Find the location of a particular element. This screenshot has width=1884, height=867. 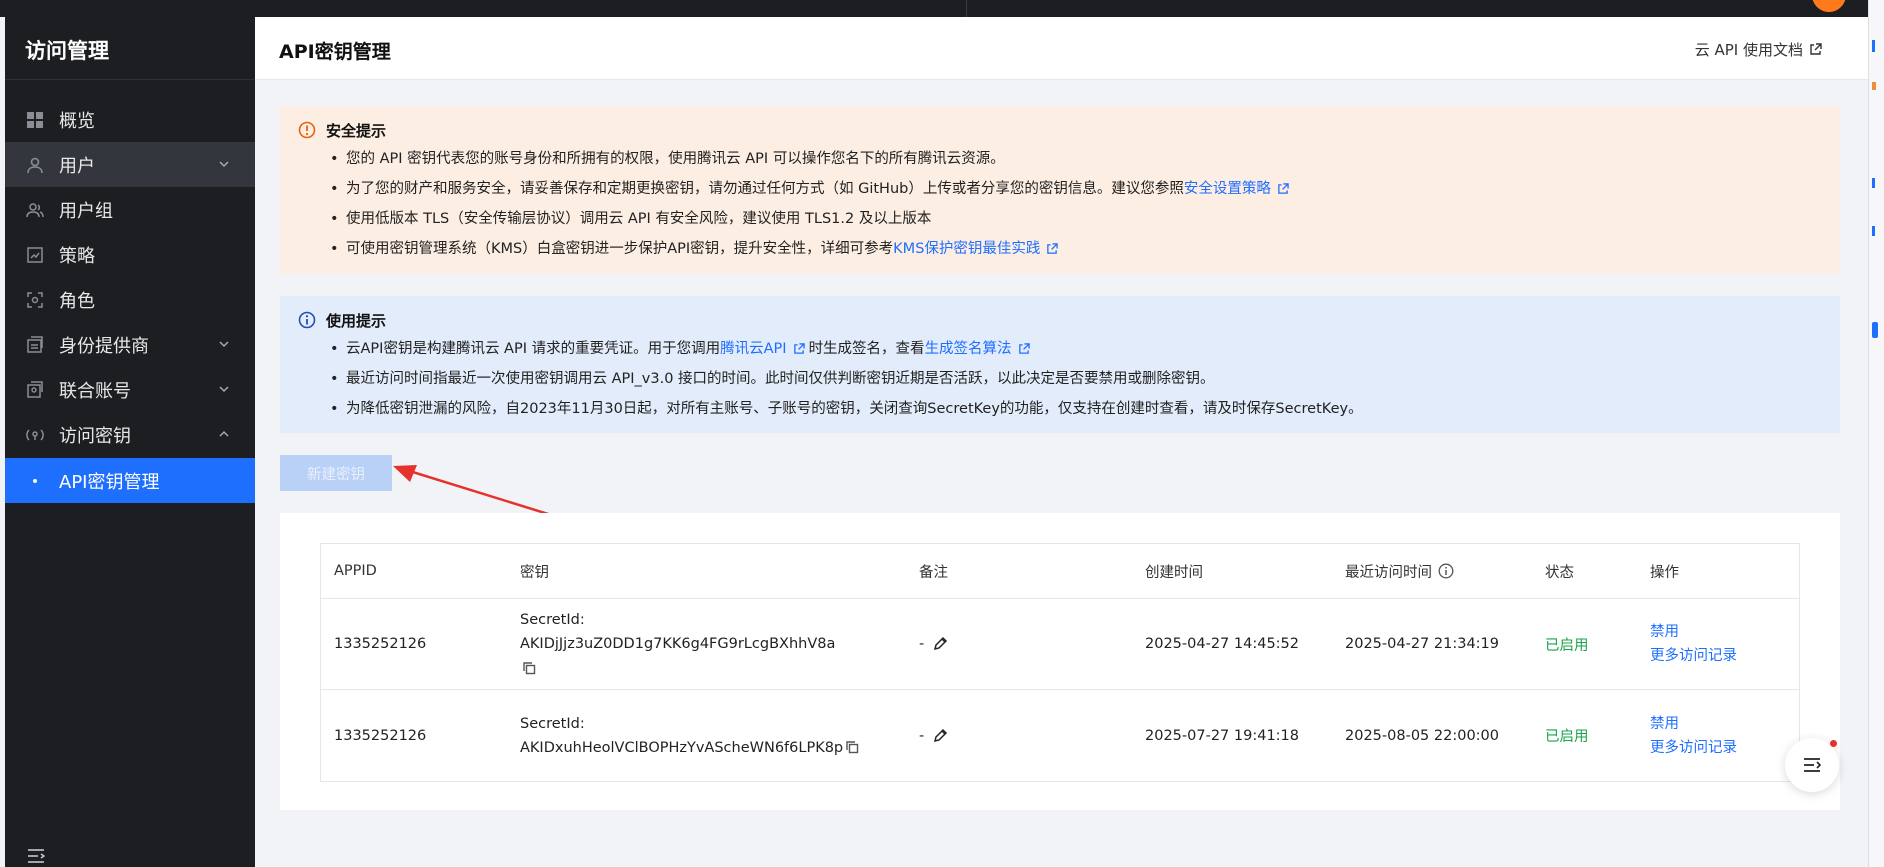

warning-icon is located at coordinates (307, 130).